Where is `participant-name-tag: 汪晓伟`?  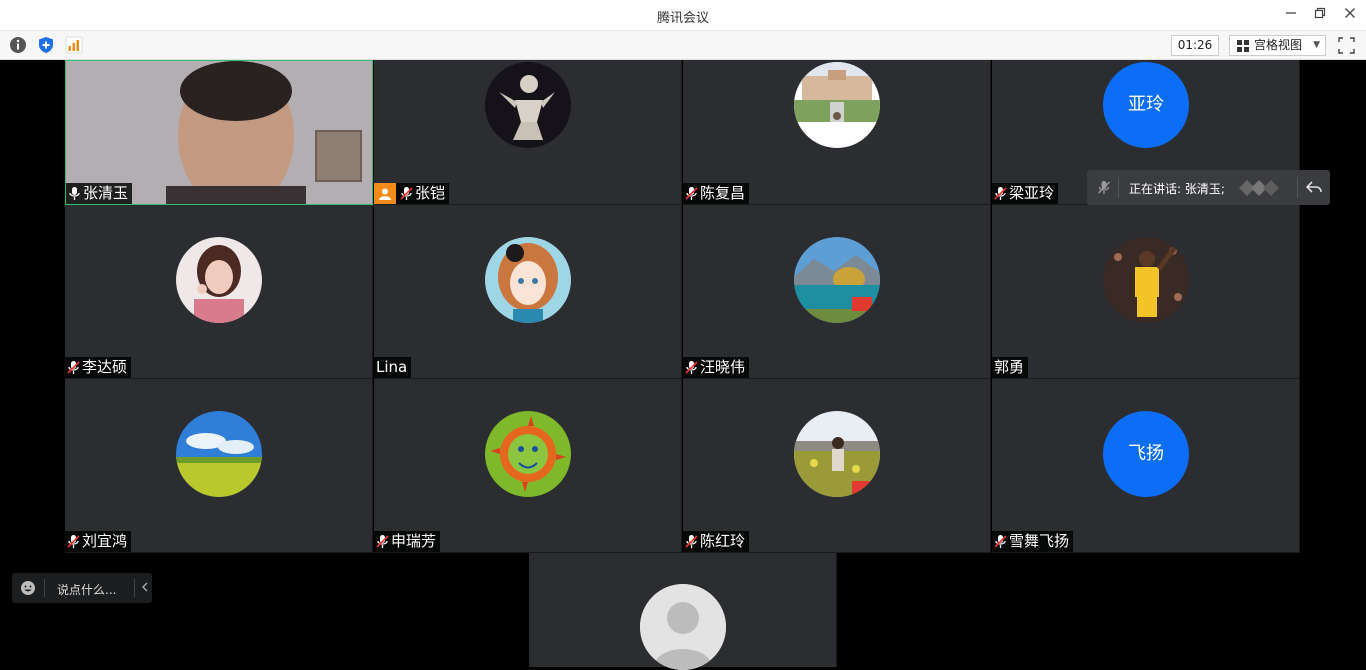
participant-name-tag: 汪晓伟 is located at coordinates (716, 367).